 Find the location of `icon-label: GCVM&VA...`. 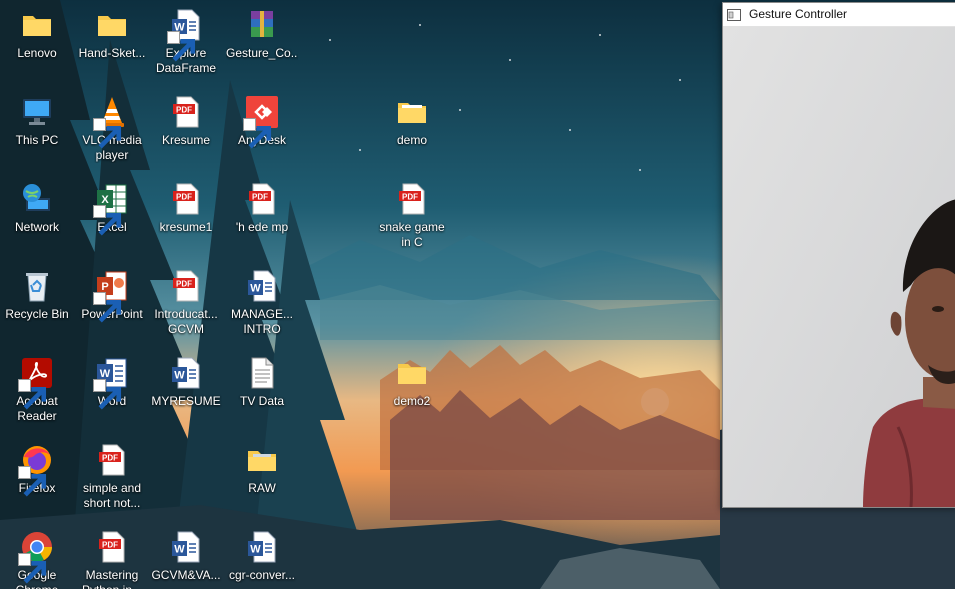

icon-label: GCVM&VA... is located at coordinates (186, 575).